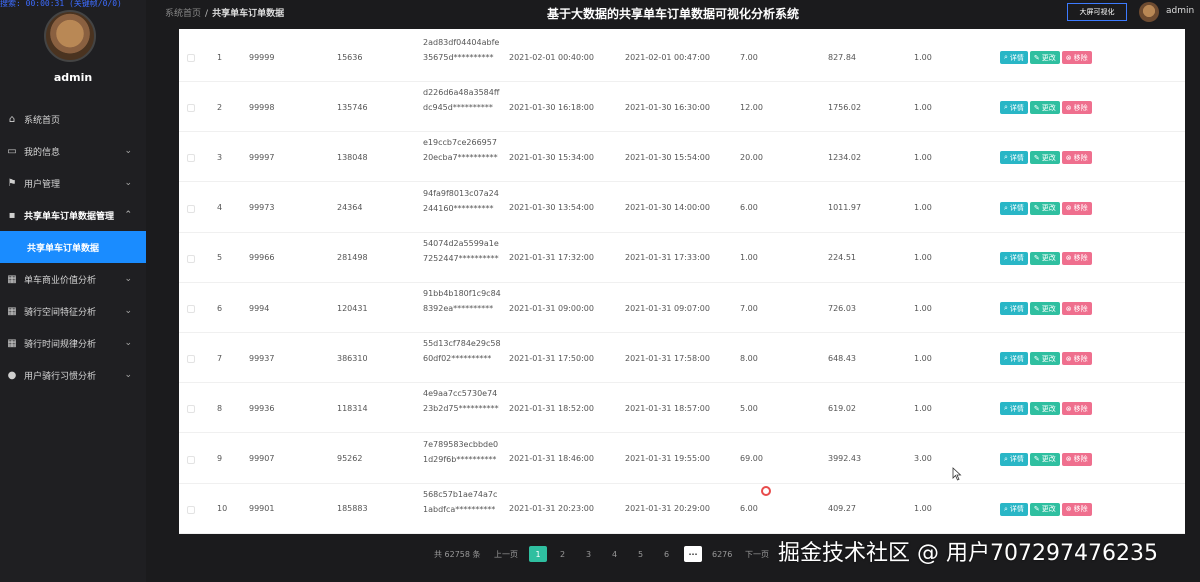 This screenshot has width=1200, height=582. What do you see at coordinates (722, 554) in the screenshot?
I see `page-last-button: 6276` at bounding box center [722, 554].